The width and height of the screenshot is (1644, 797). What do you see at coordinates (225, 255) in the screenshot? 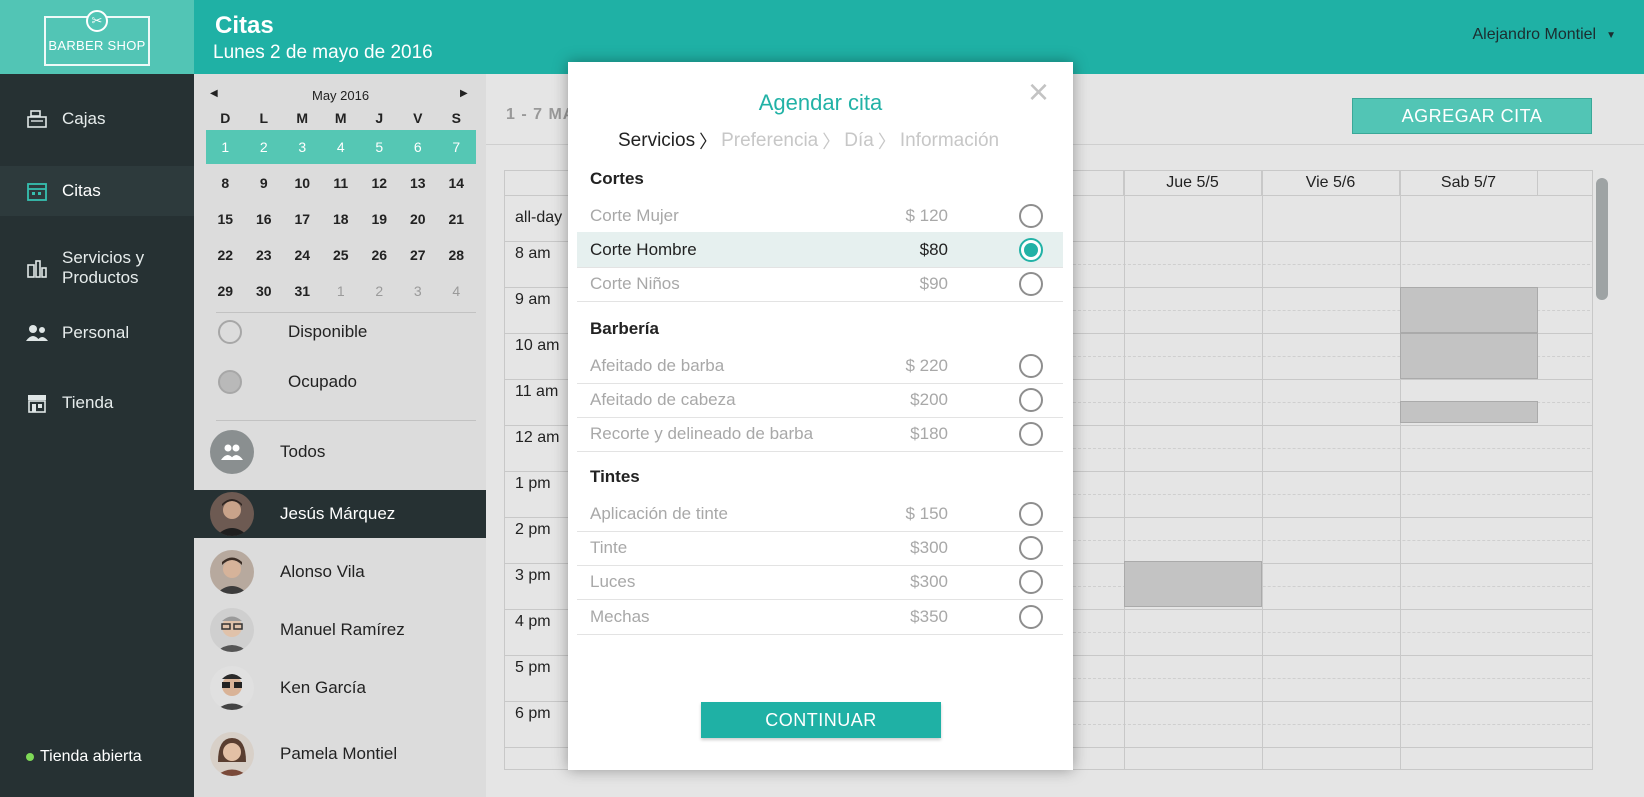
I see `calendar-day: 22` at bounding box center [225, 255].